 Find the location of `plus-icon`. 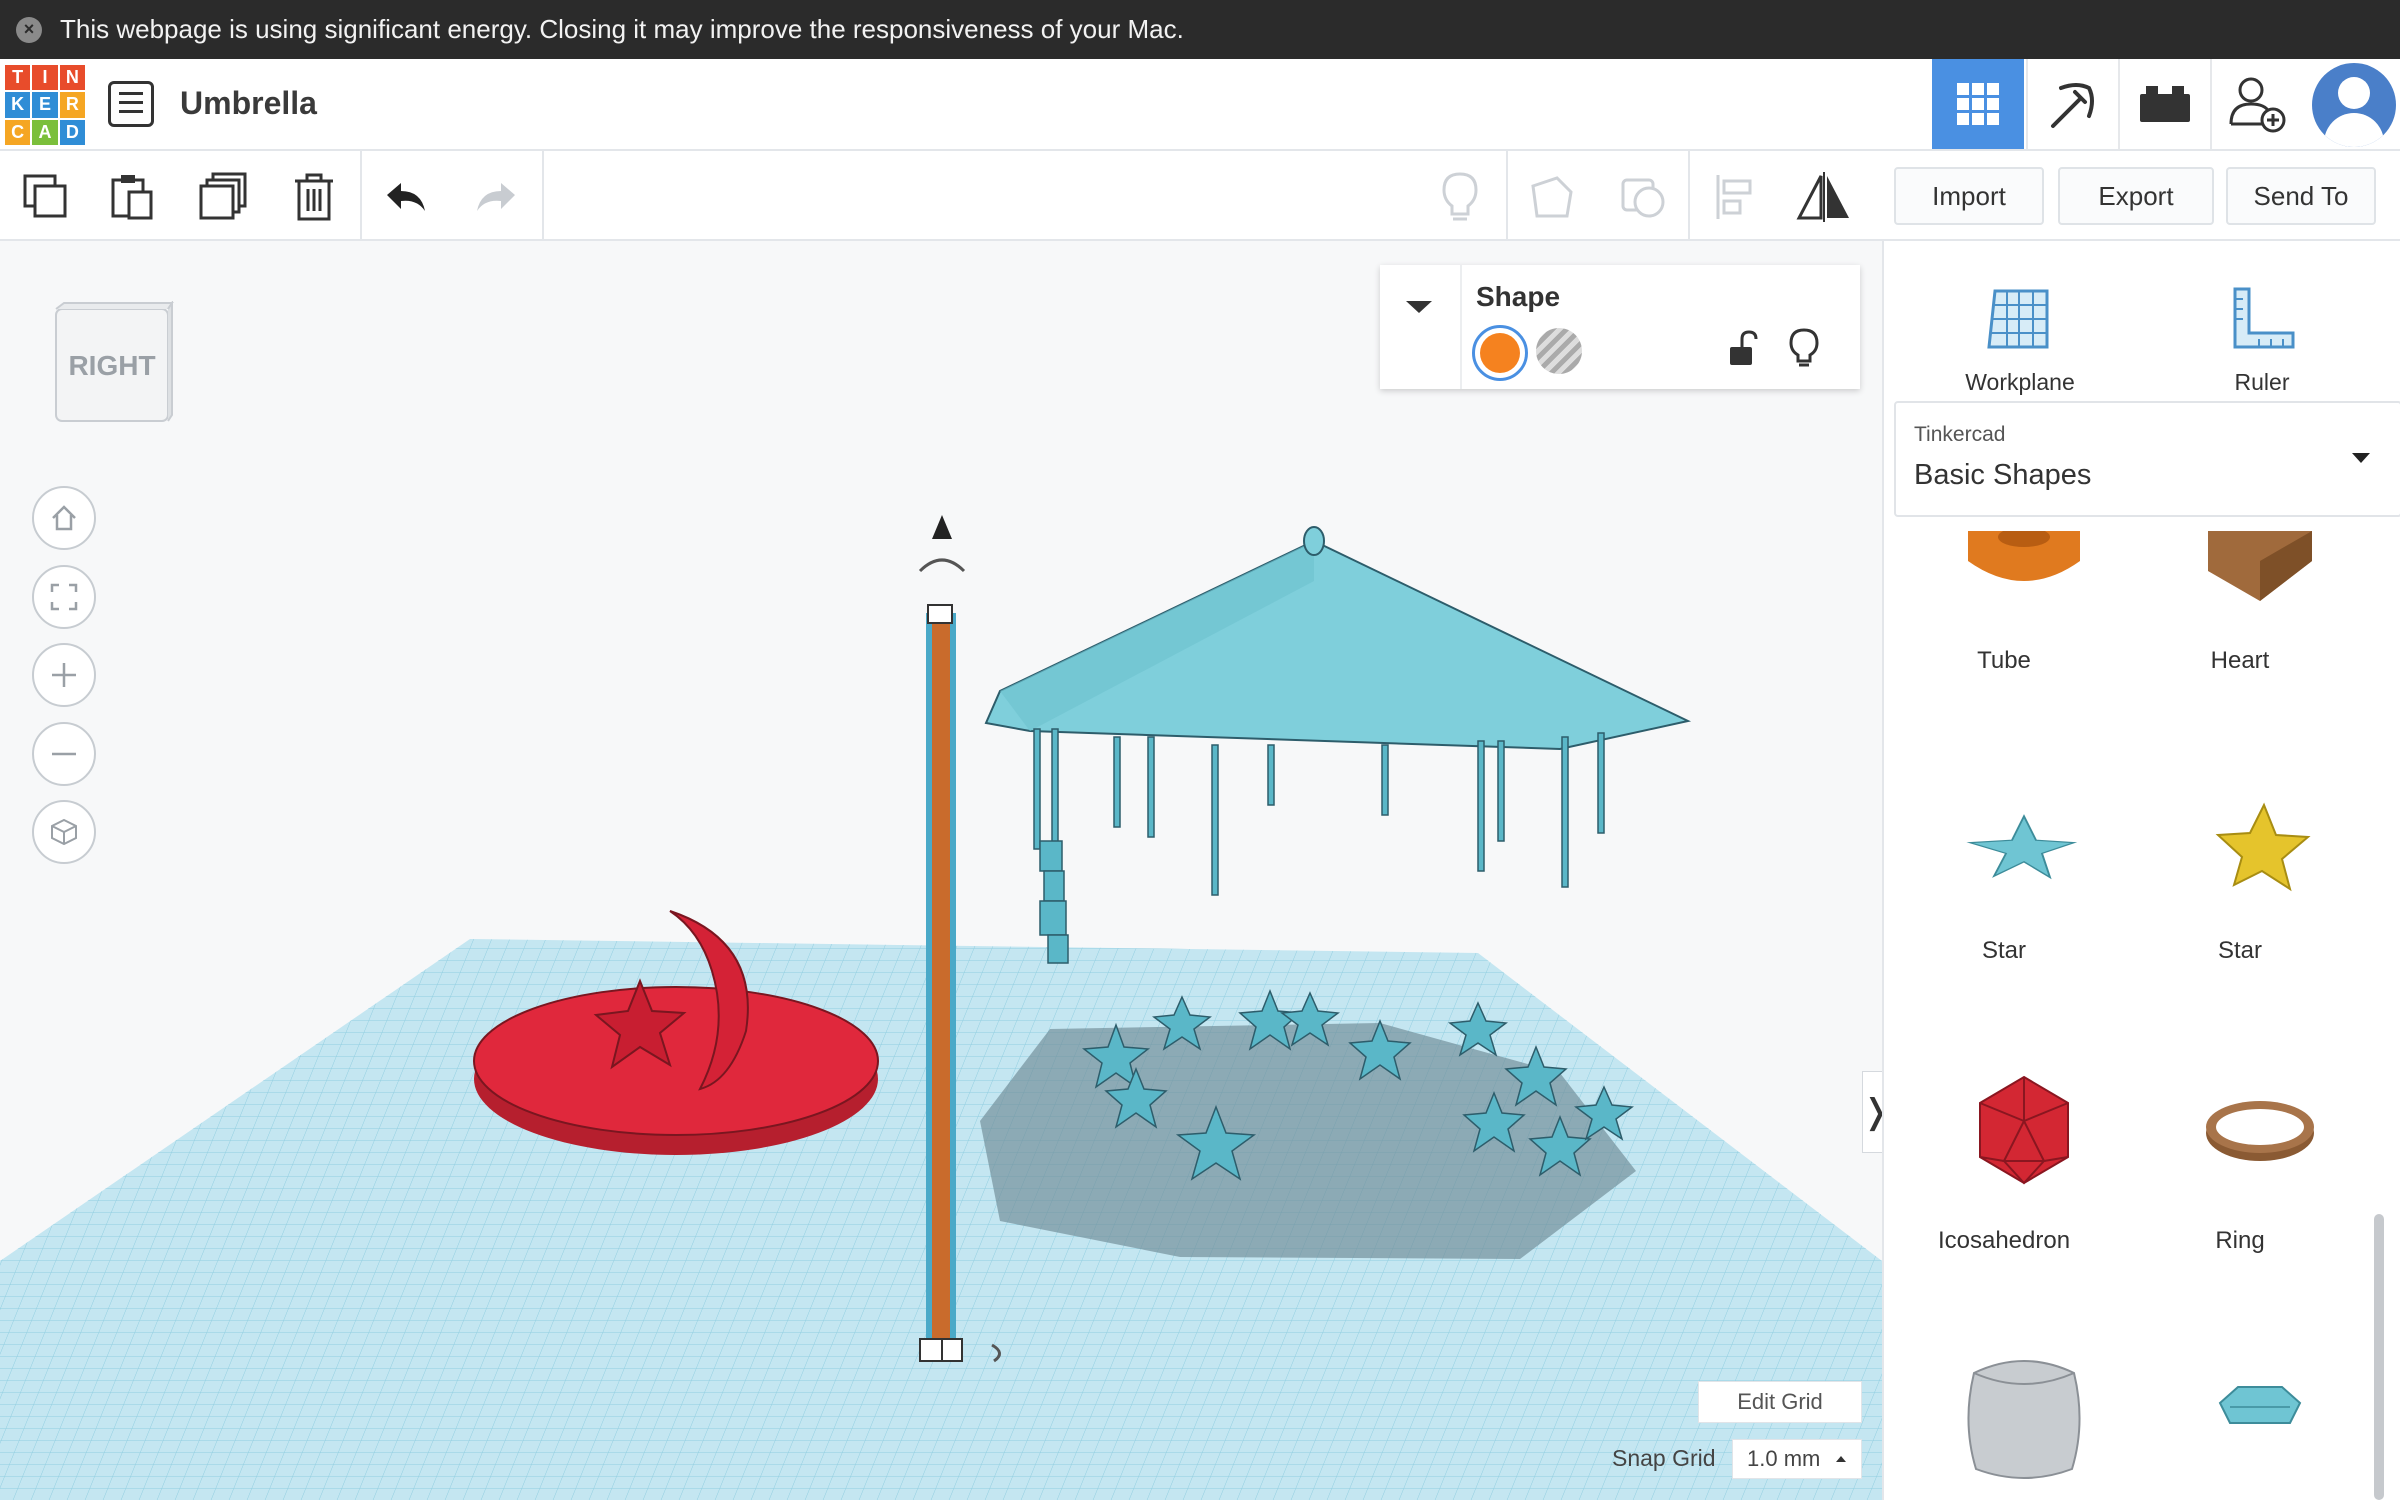

plus-icon is located at coordinates (64, 675).